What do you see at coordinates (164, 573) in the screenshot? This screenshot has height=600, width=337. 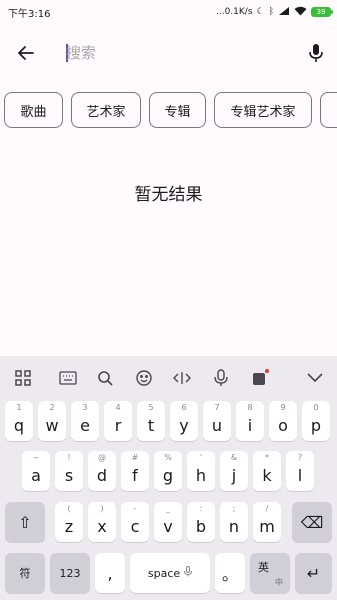 I see `space-label: space` at bounding box center [164, 573].